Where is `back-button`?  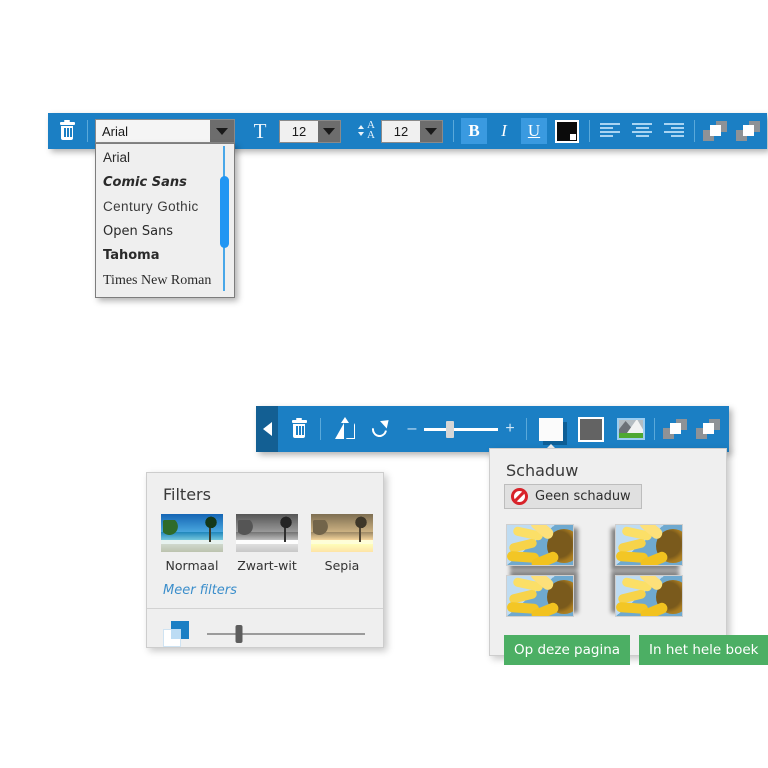
back-button is located at coordinates (267, 429).